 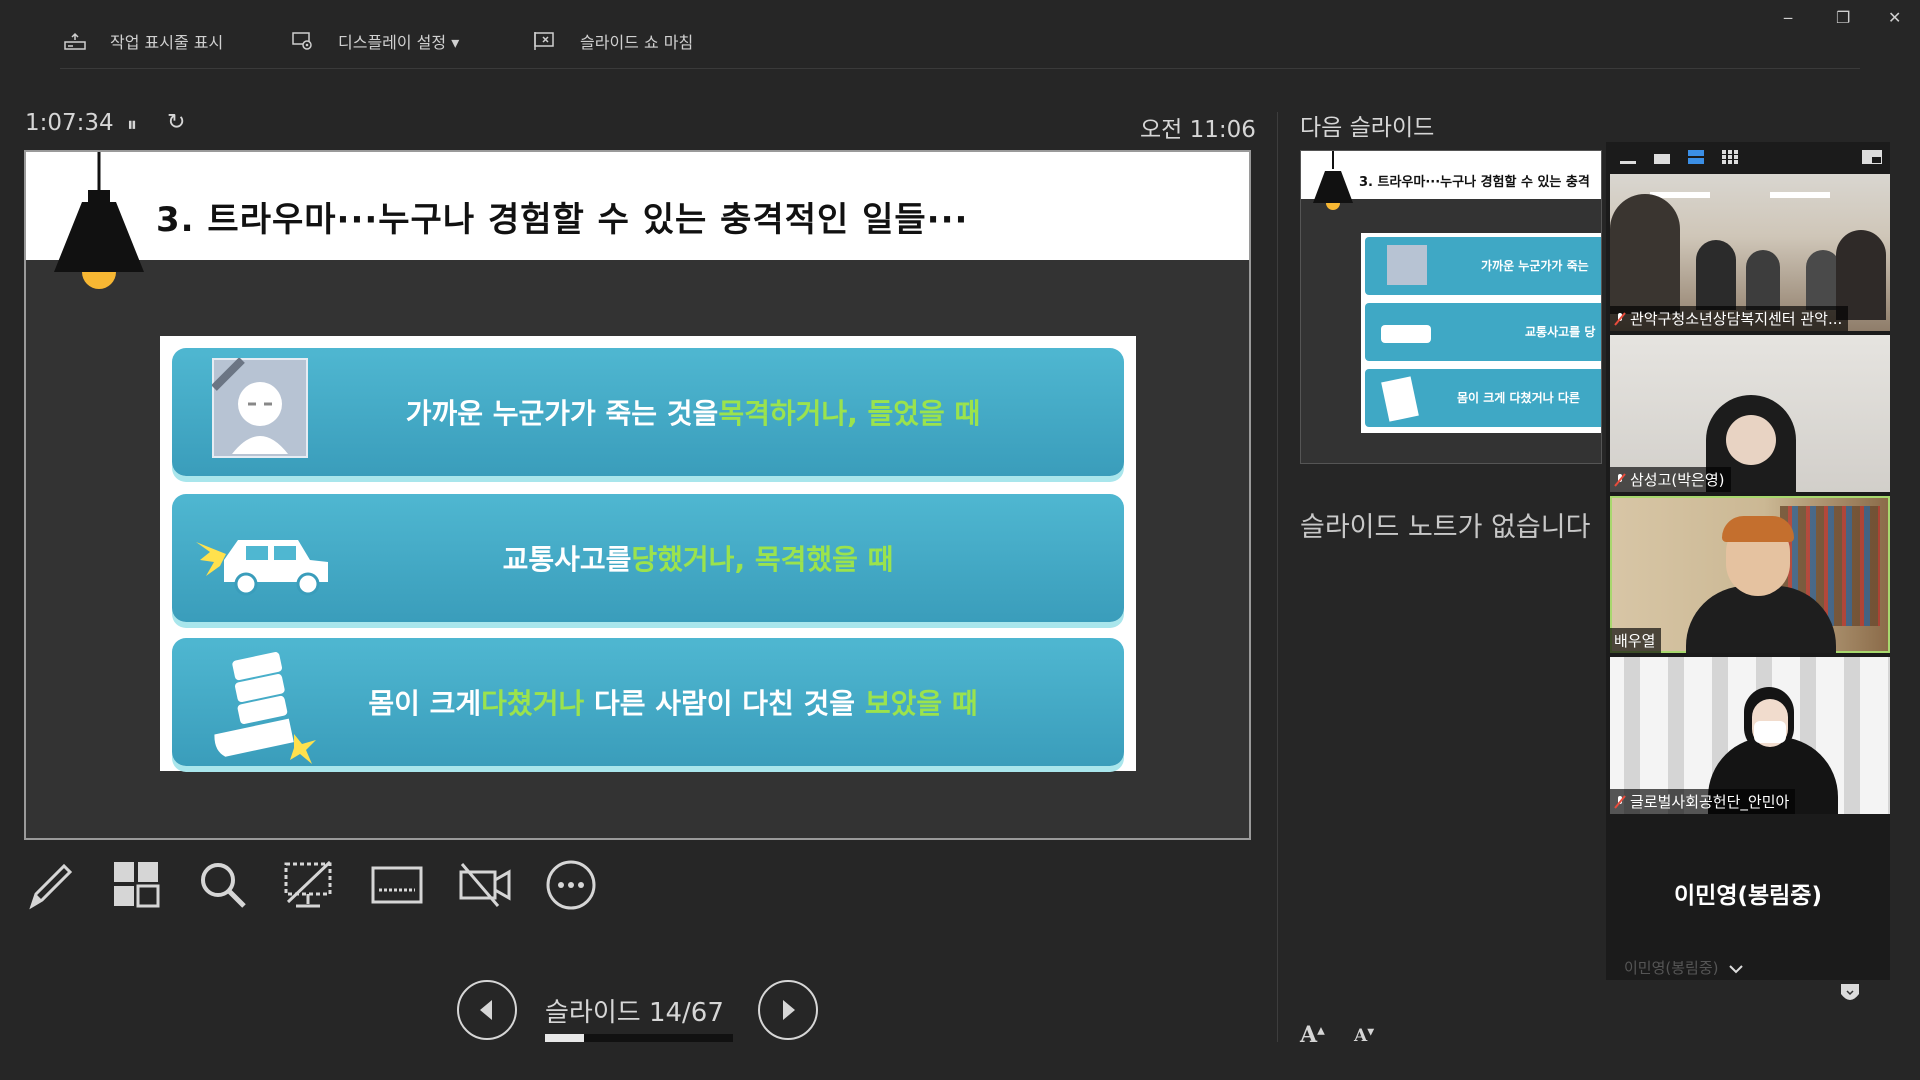 I want to click on trauma-card-1: 가까운 누군가가 죽는 것을 목격하거나, 들었을 때, so click(x=648, y=412).